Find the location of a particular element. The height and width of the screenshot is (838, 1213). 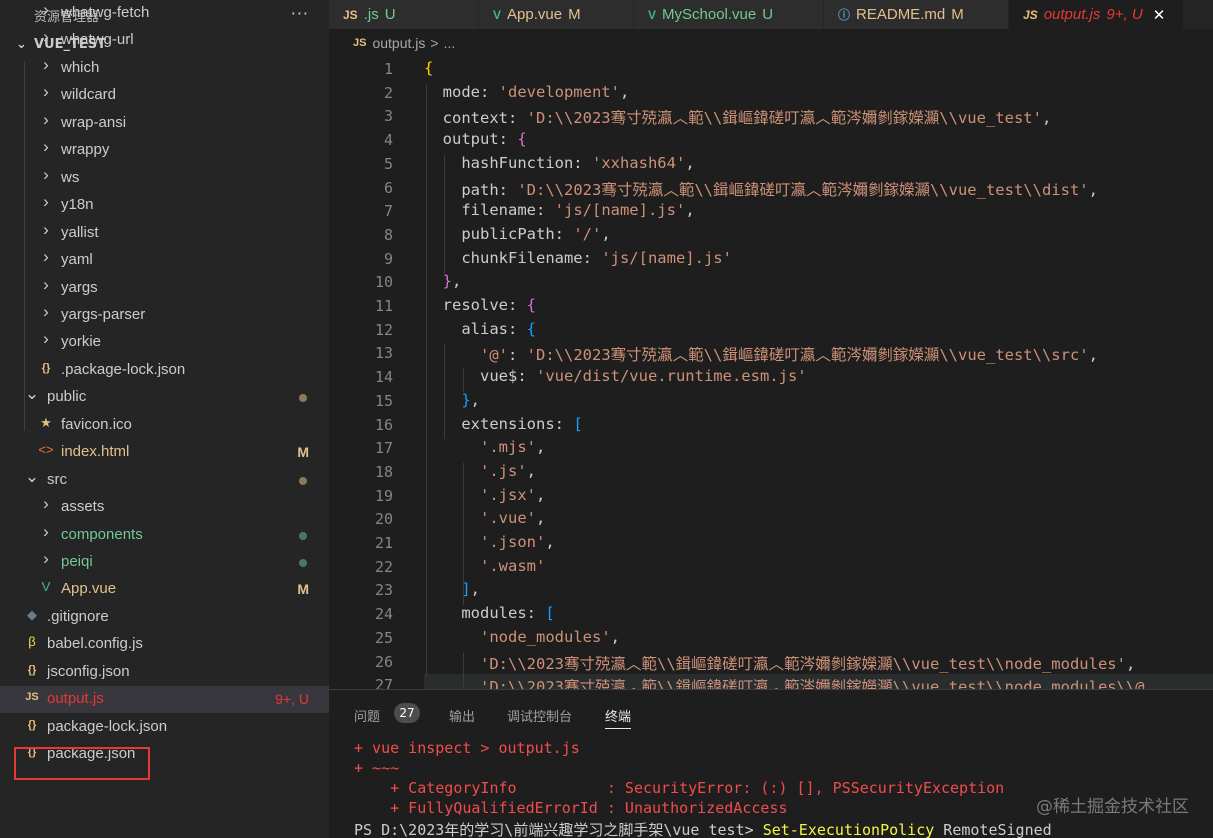

highlight-box is located at coordinates (82, 763).